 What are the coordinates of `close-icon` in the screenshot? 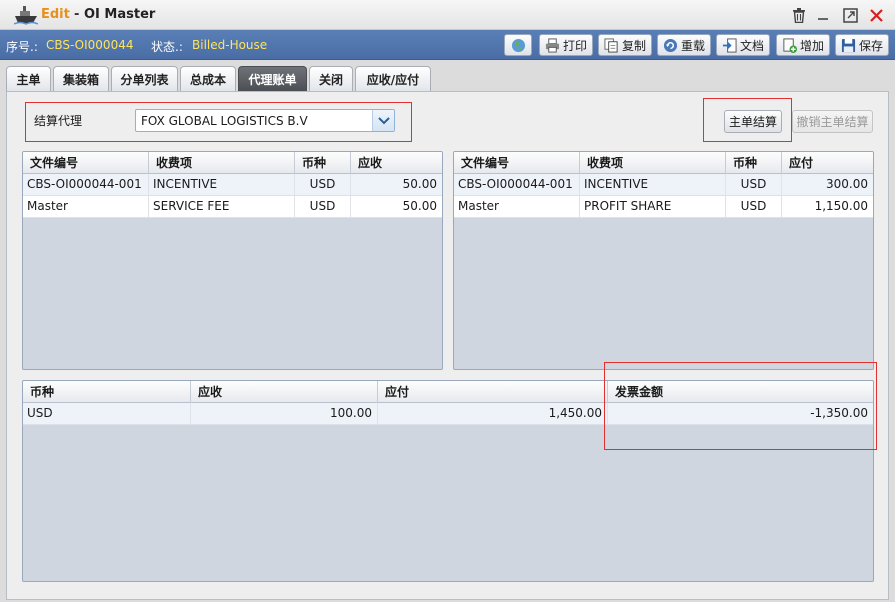 It's located at (876, 15).